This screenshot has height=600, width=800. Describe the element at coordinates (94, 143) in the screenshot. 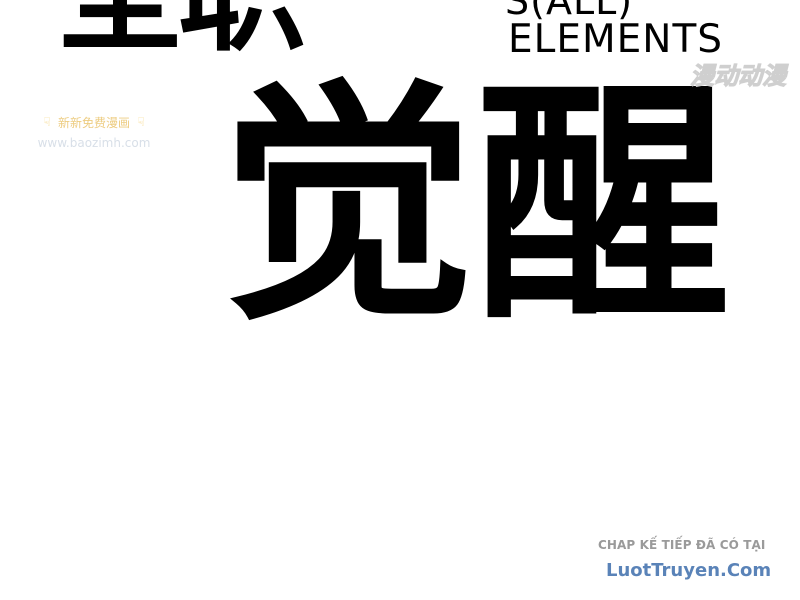

I see `watermark-left-url: www.baozimh.com` at that location.